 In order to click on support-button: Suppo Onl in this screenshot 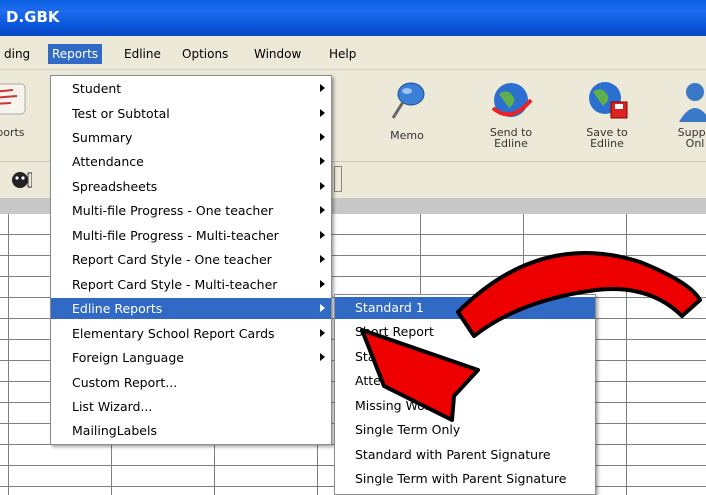, I will do `click(683, 119)`.